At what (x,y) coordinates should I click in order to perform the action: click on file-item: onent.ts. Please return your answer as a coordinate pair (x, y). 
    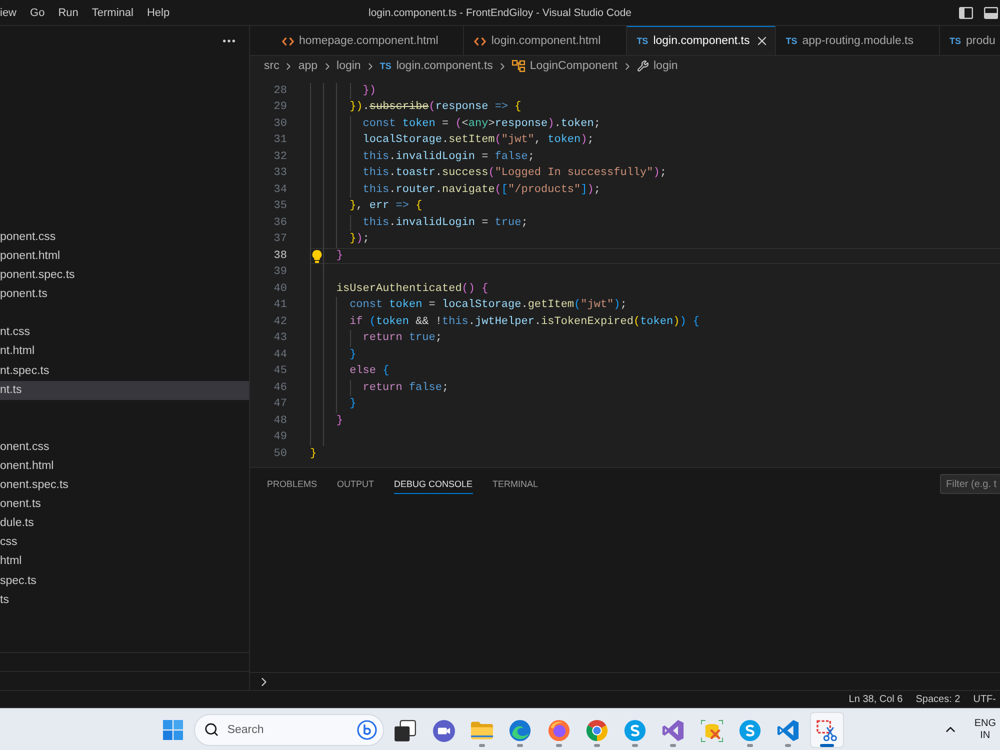
    Looking at the image, I should click on (124, 504).